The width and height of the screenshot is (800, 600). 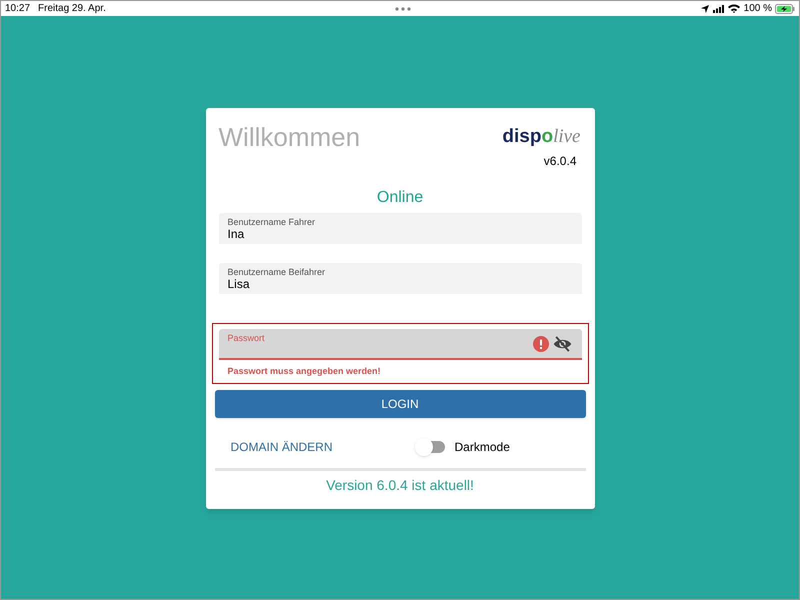 What do you see at coordinates (247, 338) in the screenshot?
I see `field-label: Passwort` at bounding box center [247, 338].